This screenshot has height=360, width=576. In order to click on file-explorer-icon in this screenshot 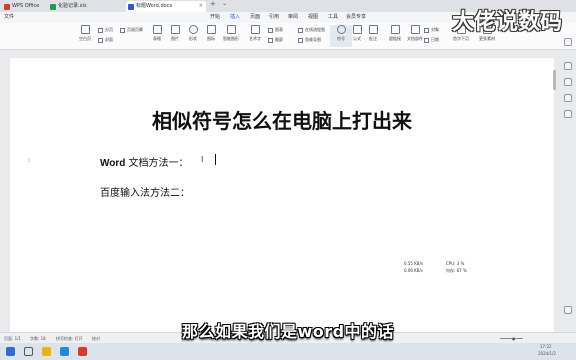, I will do `click(46, 351)`.